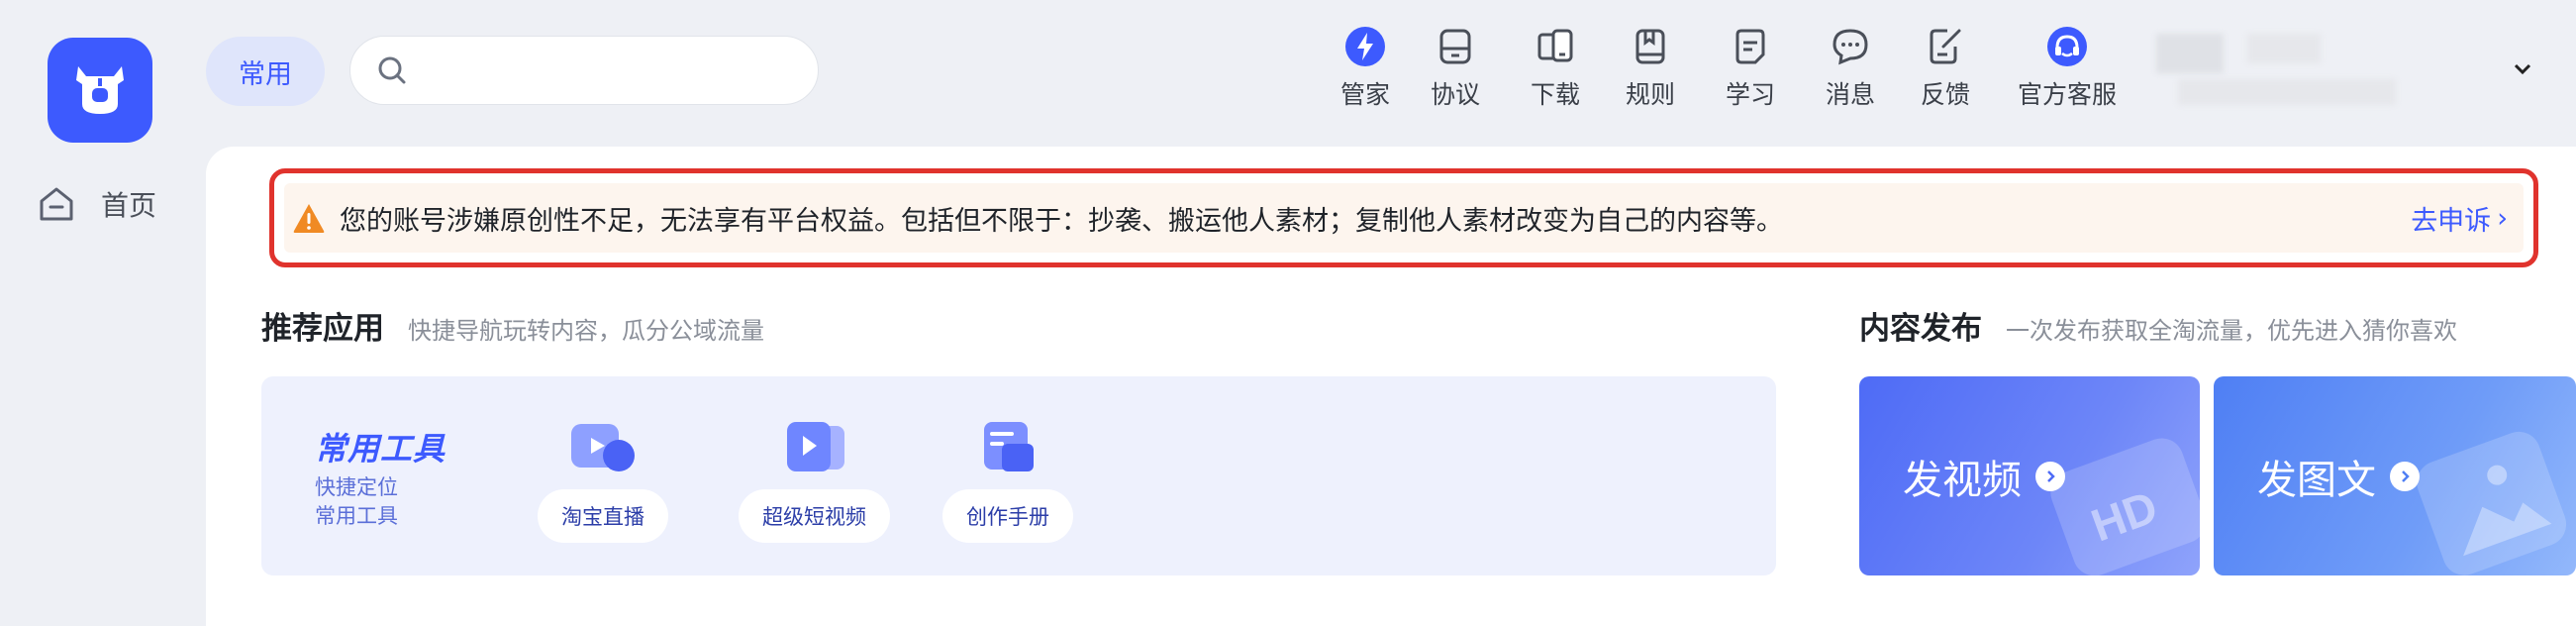 The height and width of the screenshot is (626, 2576). What do you see at coordinates (265, 71) in the screenshot?
I see `common-chip-button: 常用` at bounding box center [265, 71].